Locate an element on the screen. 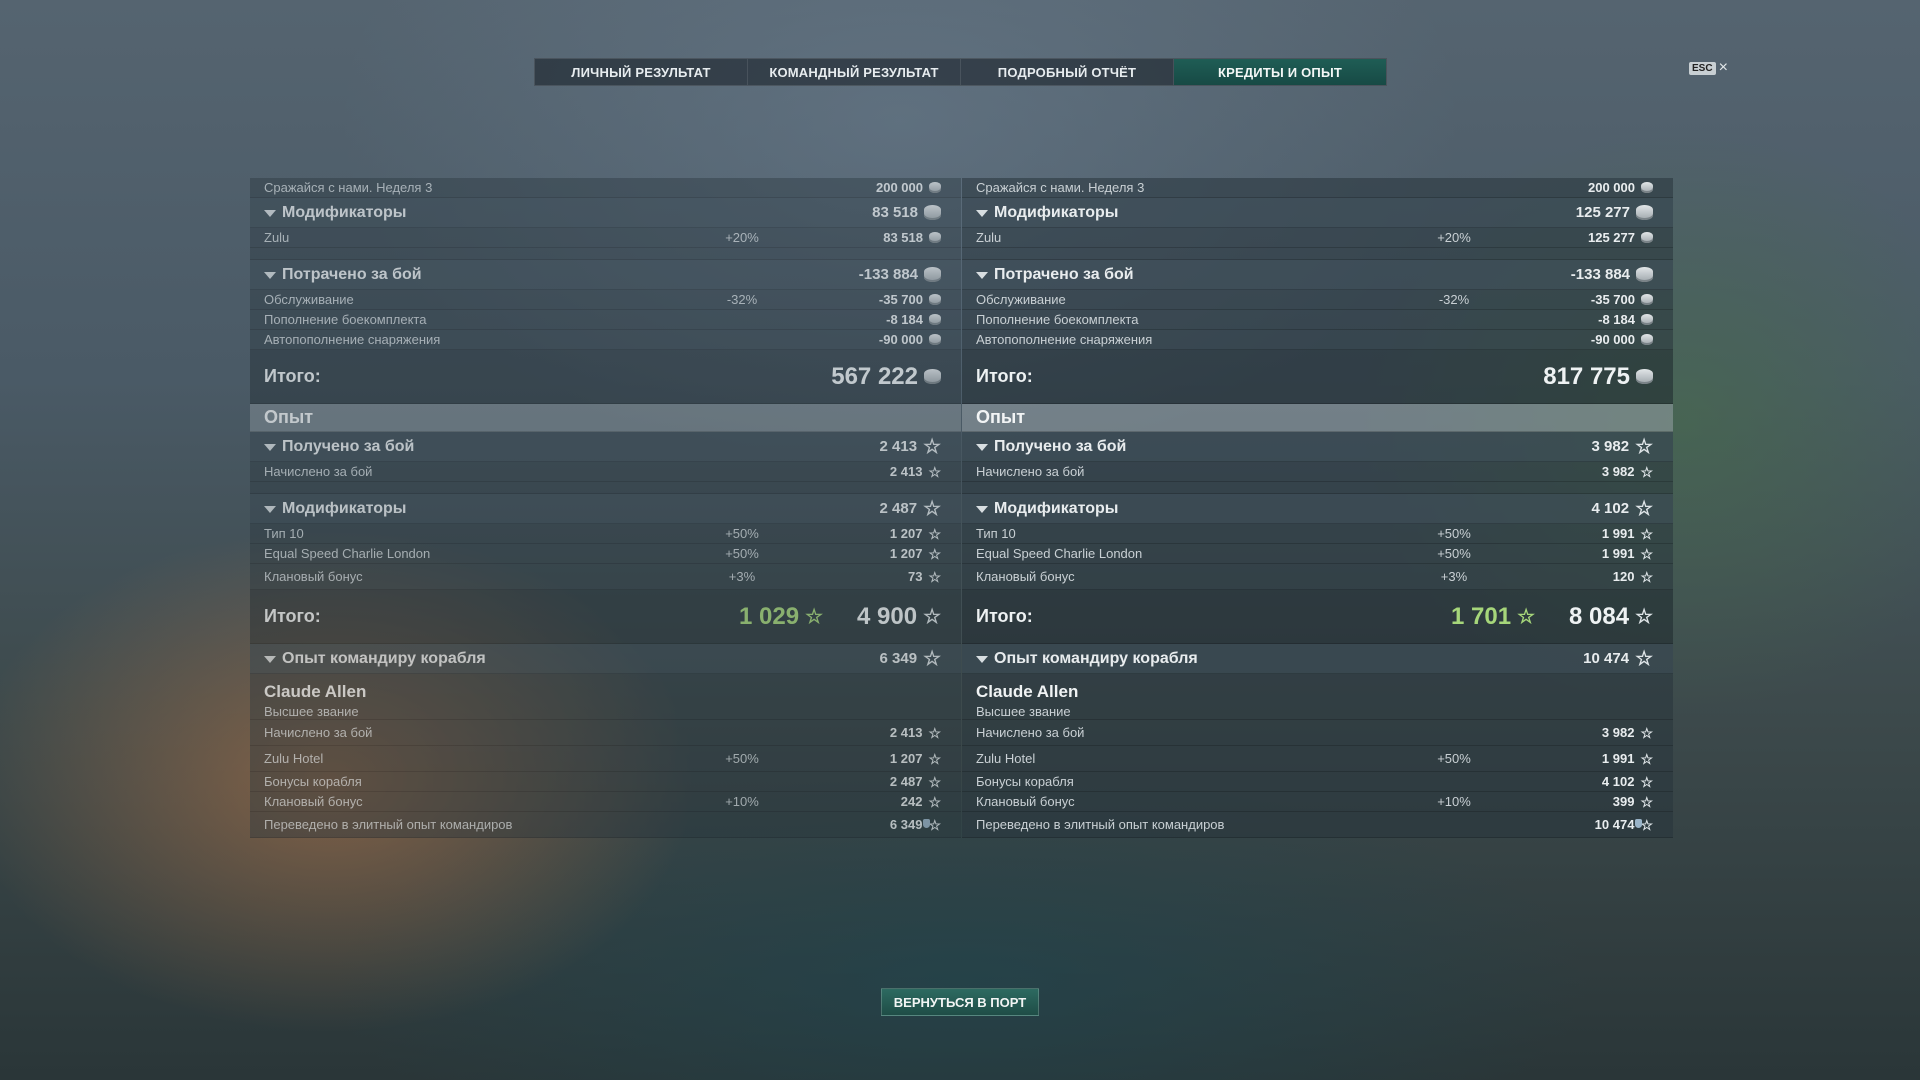 The image size is (1920, 1080). section-label: Получено за бой is located at coordinates (339, 447).